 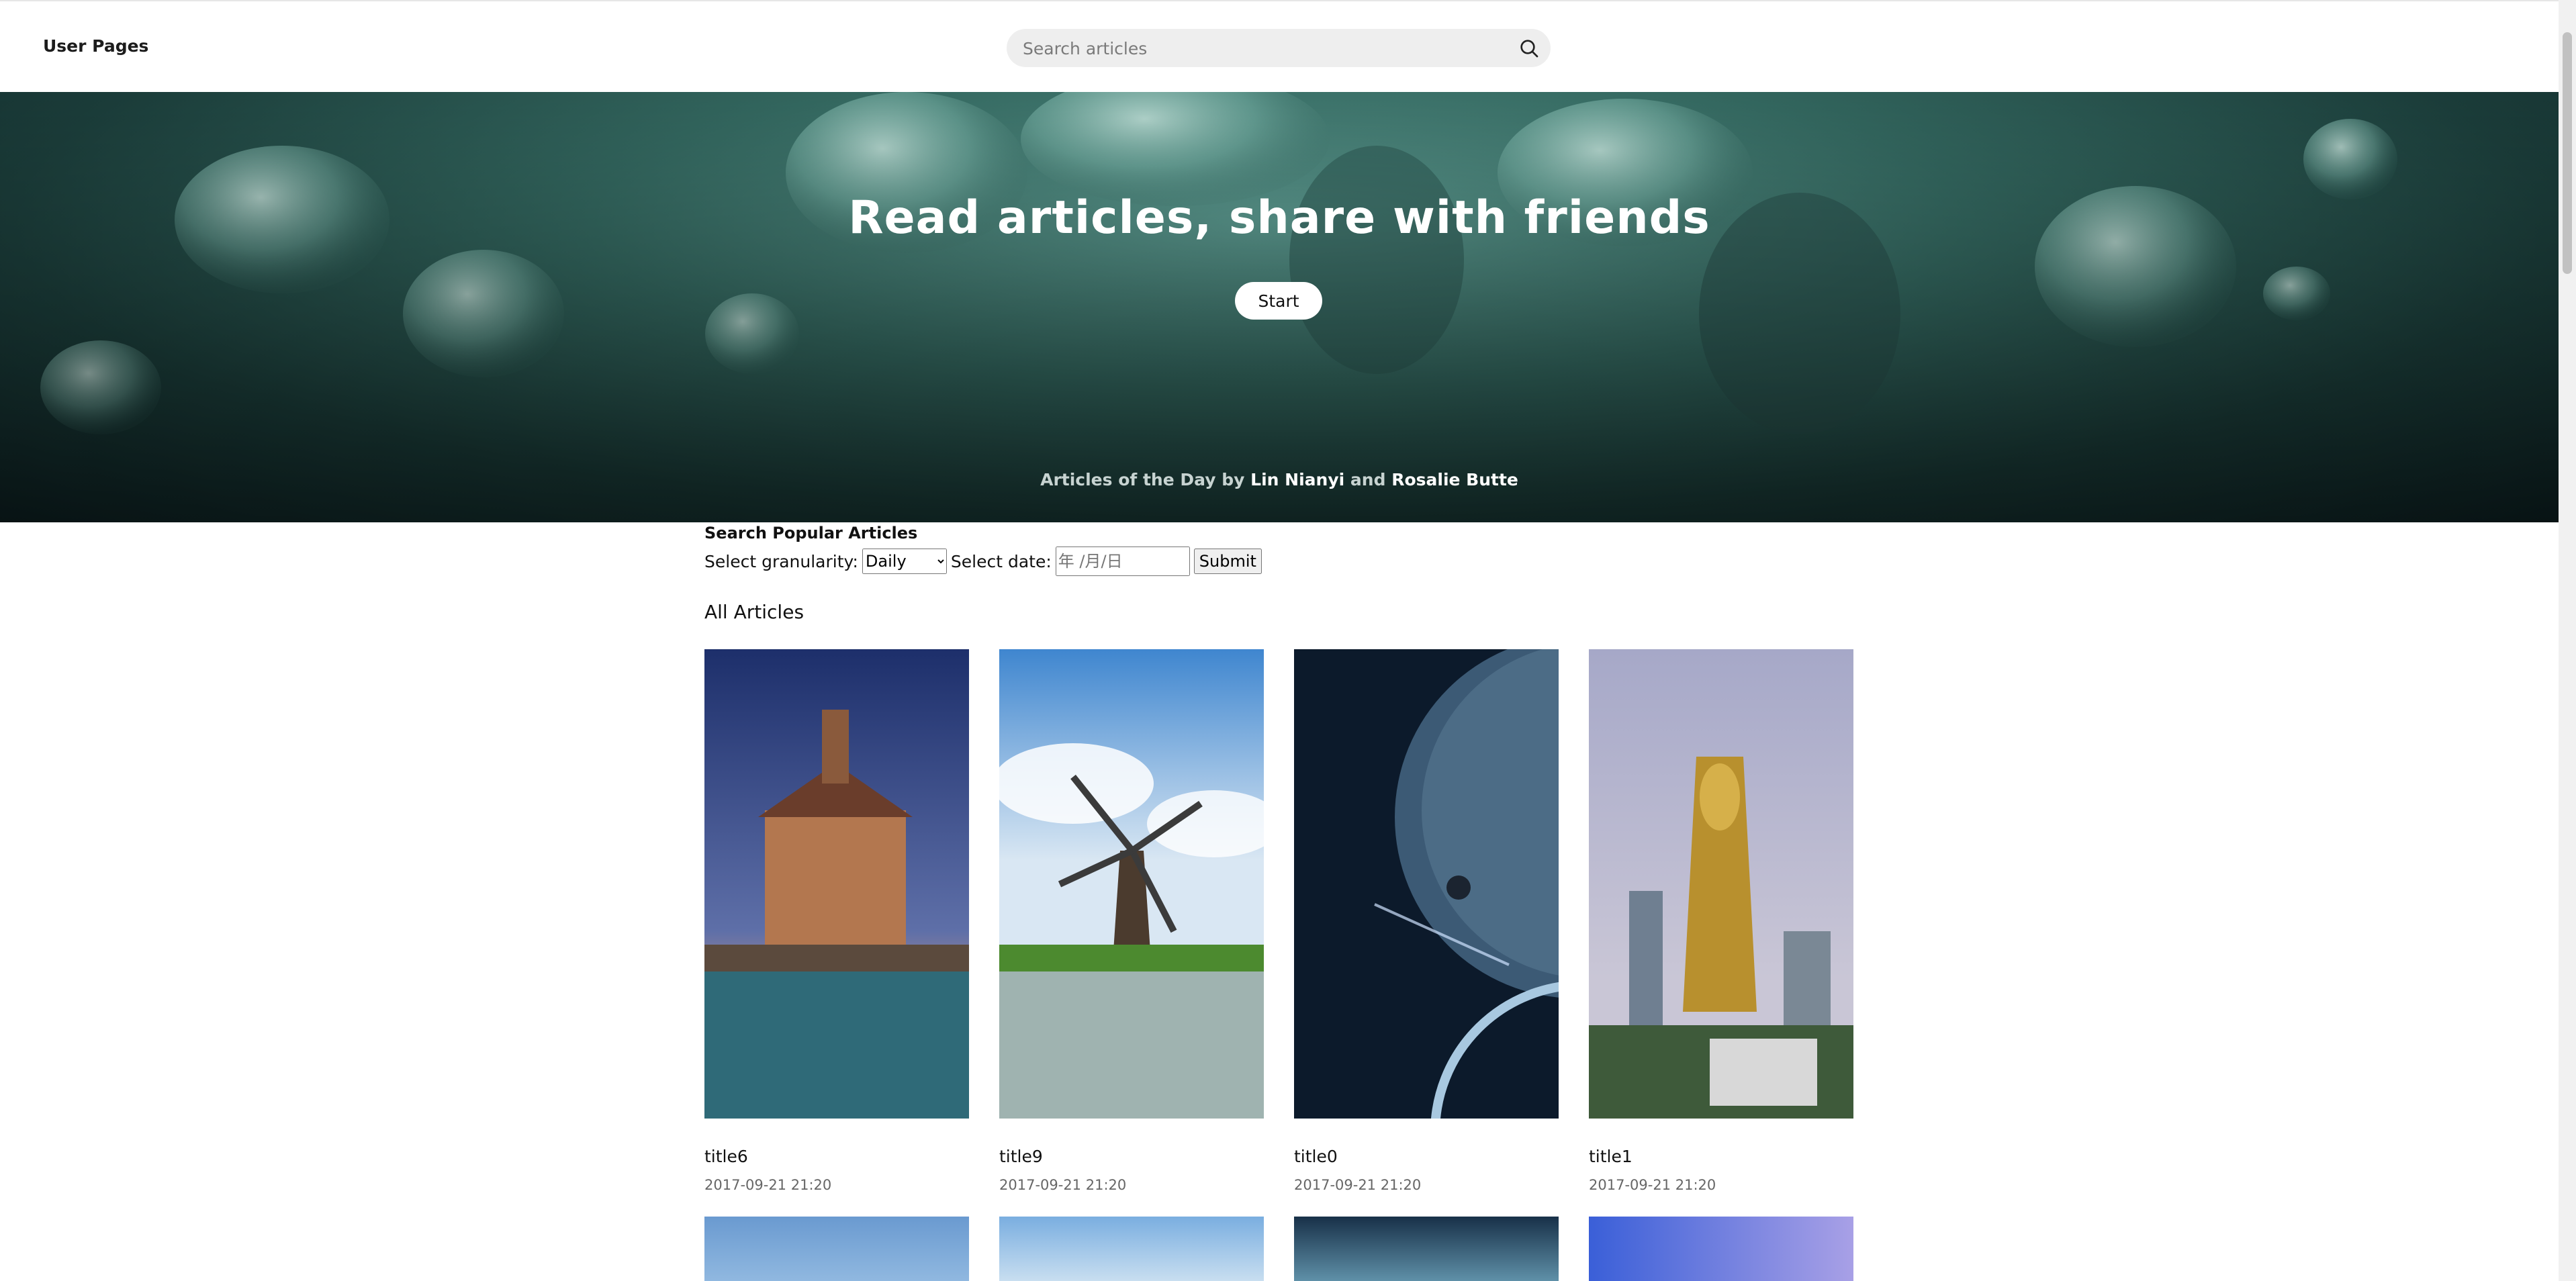 What do you see at coordinates (1368, 480) in the screenshot?
I see `credit-and: and` at bounding box center [1368, 480].